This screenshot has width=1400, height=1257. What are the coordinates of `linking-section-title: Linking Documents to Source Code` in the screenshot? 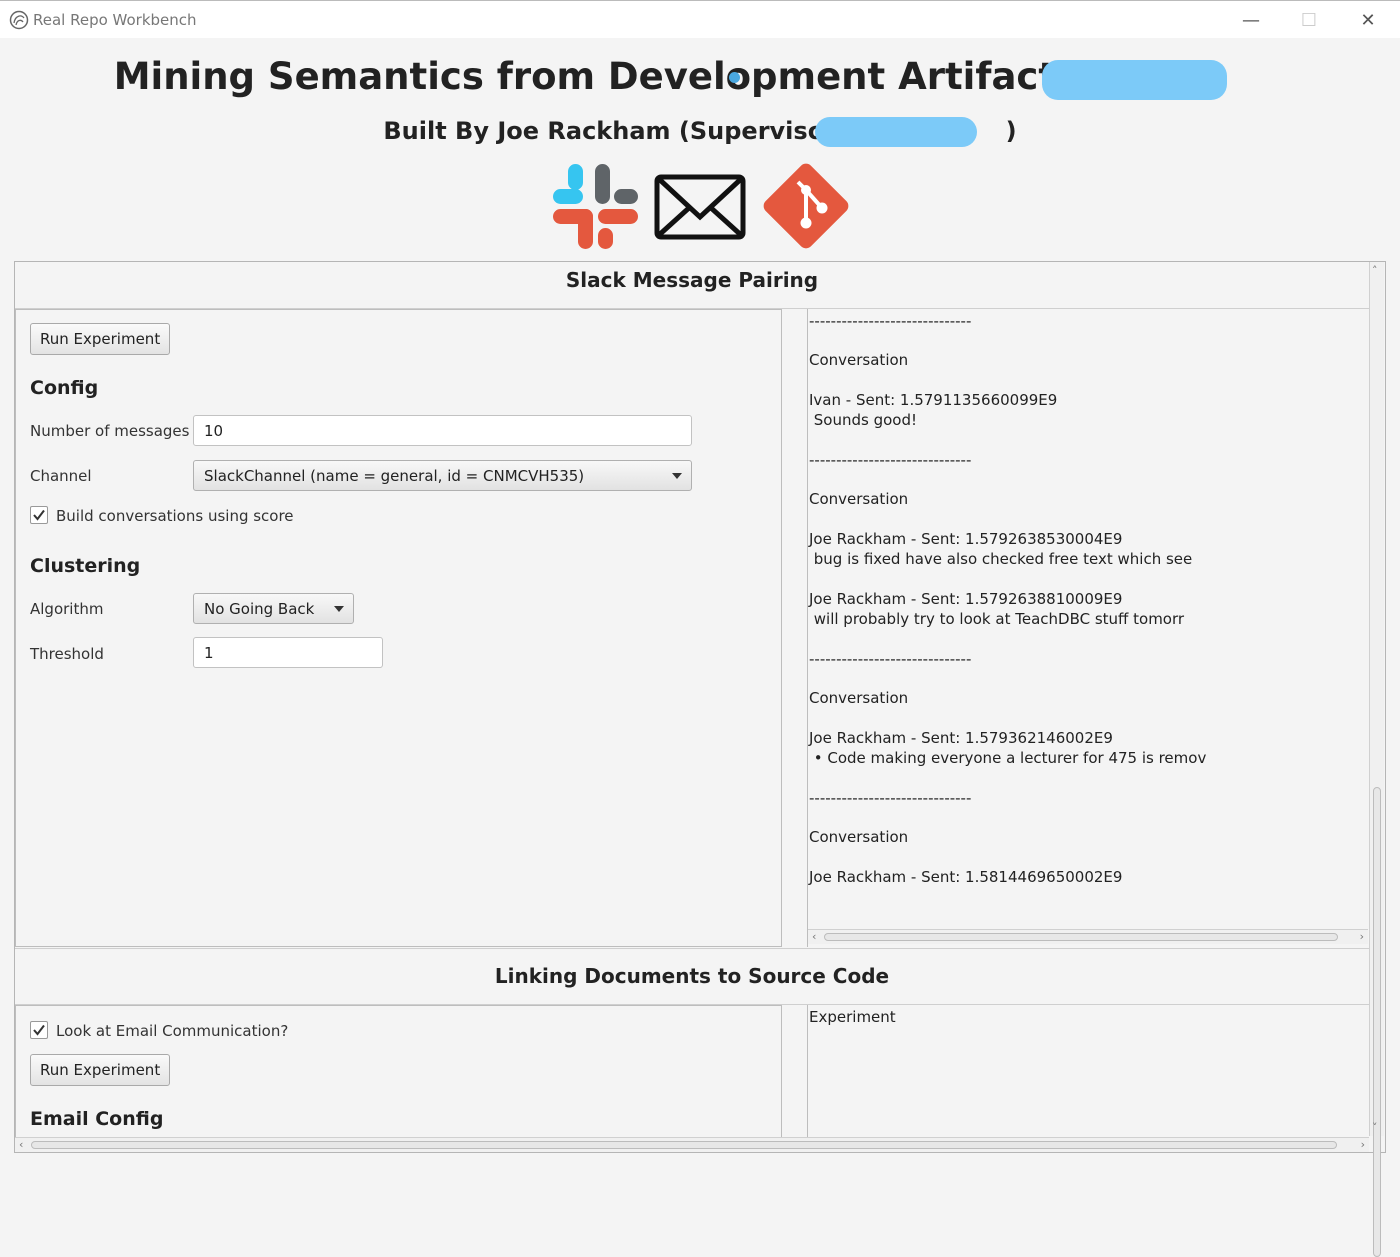 It's located at (692, 976).